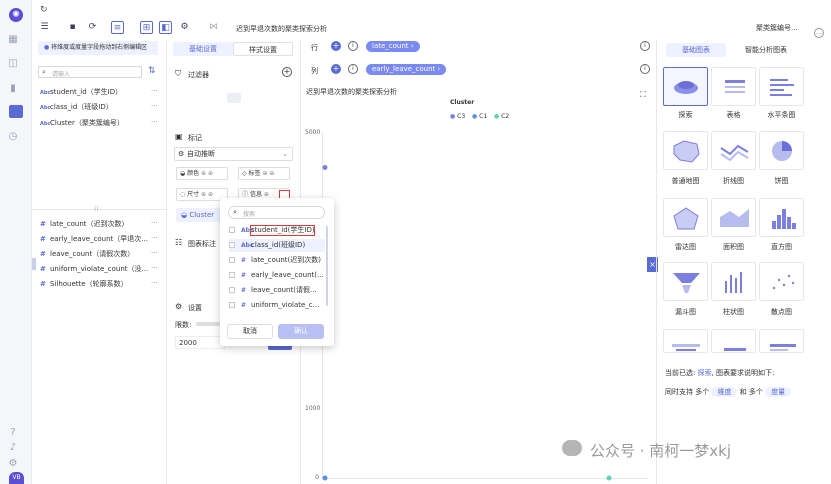 The height and width of the screenshot is (484, 831). Describe the element at coordinates (781, 341) in the screenshot. I see `chart-type-gantt` at that location.